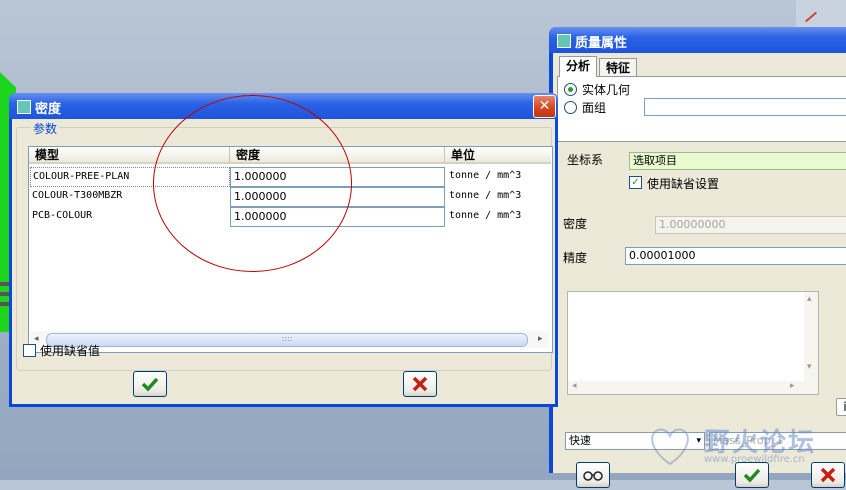 The height and width of the screenshot is (490, 846). I want to click on results-text-area: ▴ ▾ ◂ ▸, so click(693, 343).